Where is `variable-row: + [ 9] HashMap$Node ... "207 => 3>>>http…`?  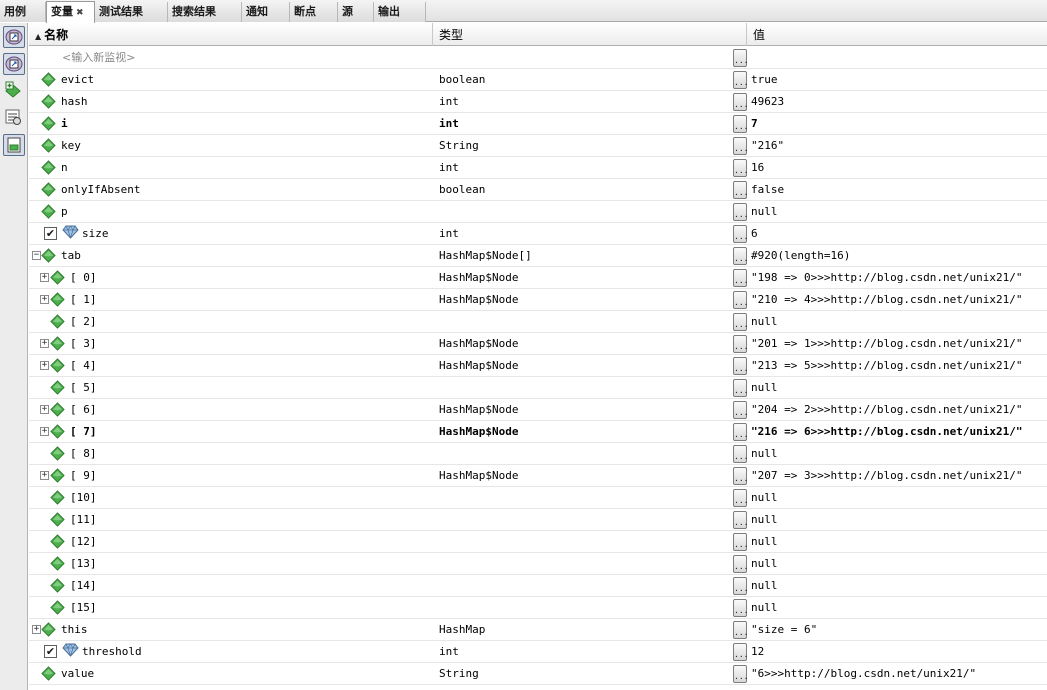 variable-row: + [ 9] HashMap$Node ... "207 => 3>>>http… is located at coordinates (538, 476).